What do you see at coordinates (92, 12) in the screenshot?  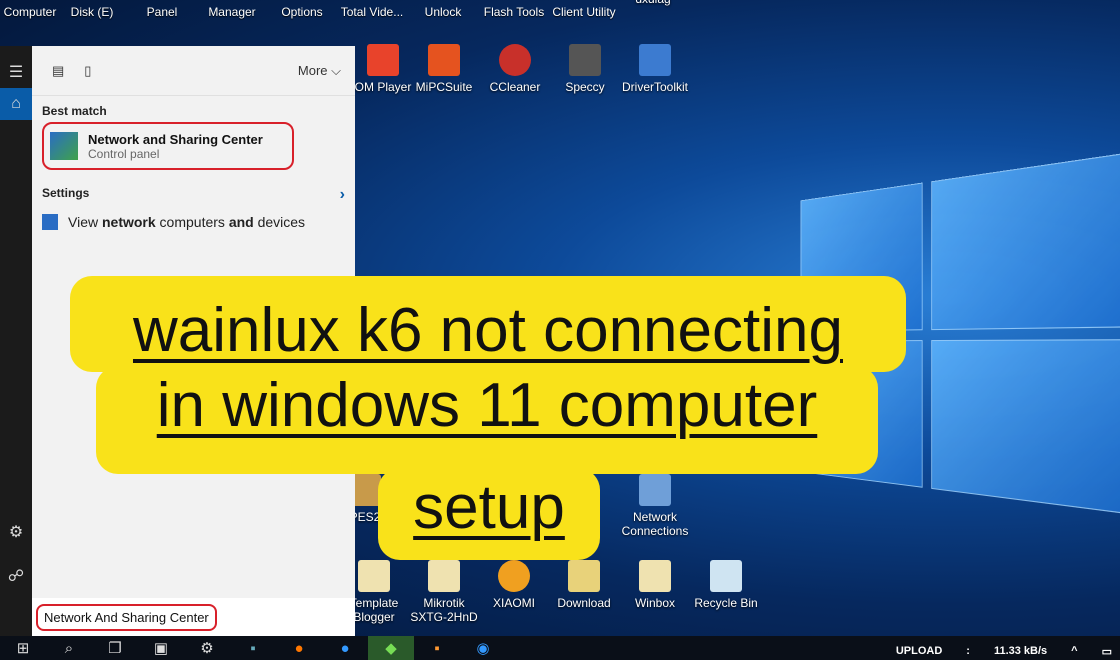 I see `desktop-icon-label: Disk (E)` at bounding box center [92, 12].